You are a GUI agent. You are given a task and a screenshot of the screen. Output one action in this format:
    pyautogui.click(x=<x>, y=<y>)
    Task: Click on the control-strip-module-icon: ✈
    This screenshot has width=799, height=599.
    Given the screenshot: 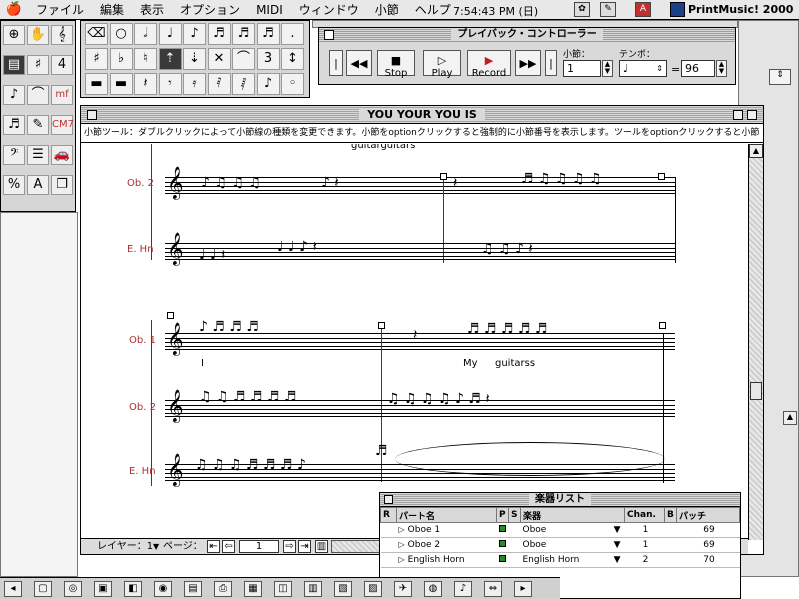 What is the action you would take?
    pyautogui.click(x=403, y=589)
    